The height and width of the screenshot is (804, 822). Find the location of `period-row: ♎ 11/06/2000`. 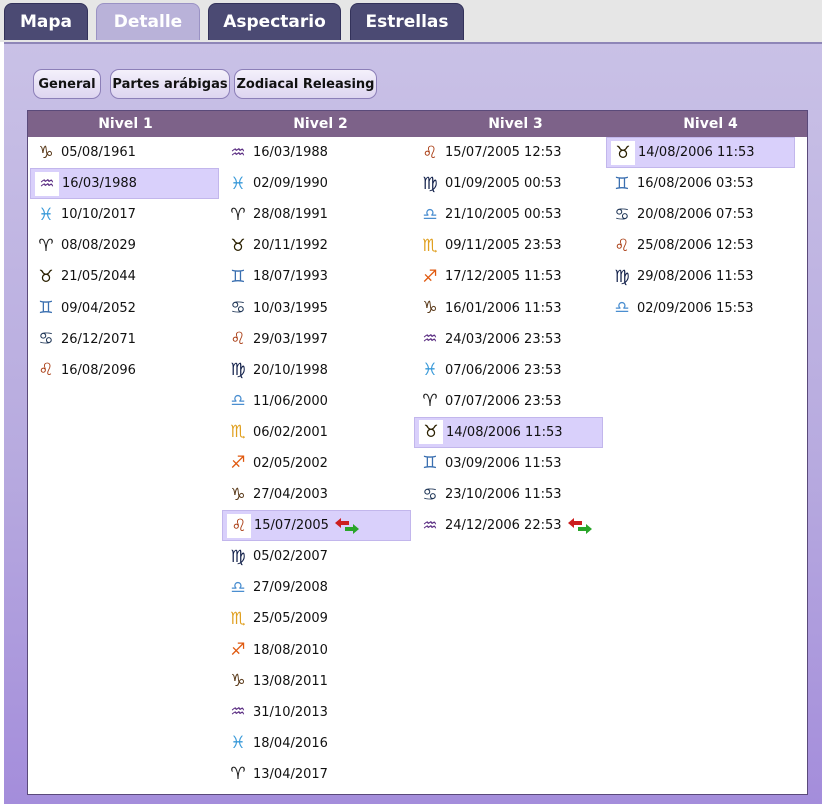

period-row: ♎ 11/06/2000 is located at coordinates (316, 401).